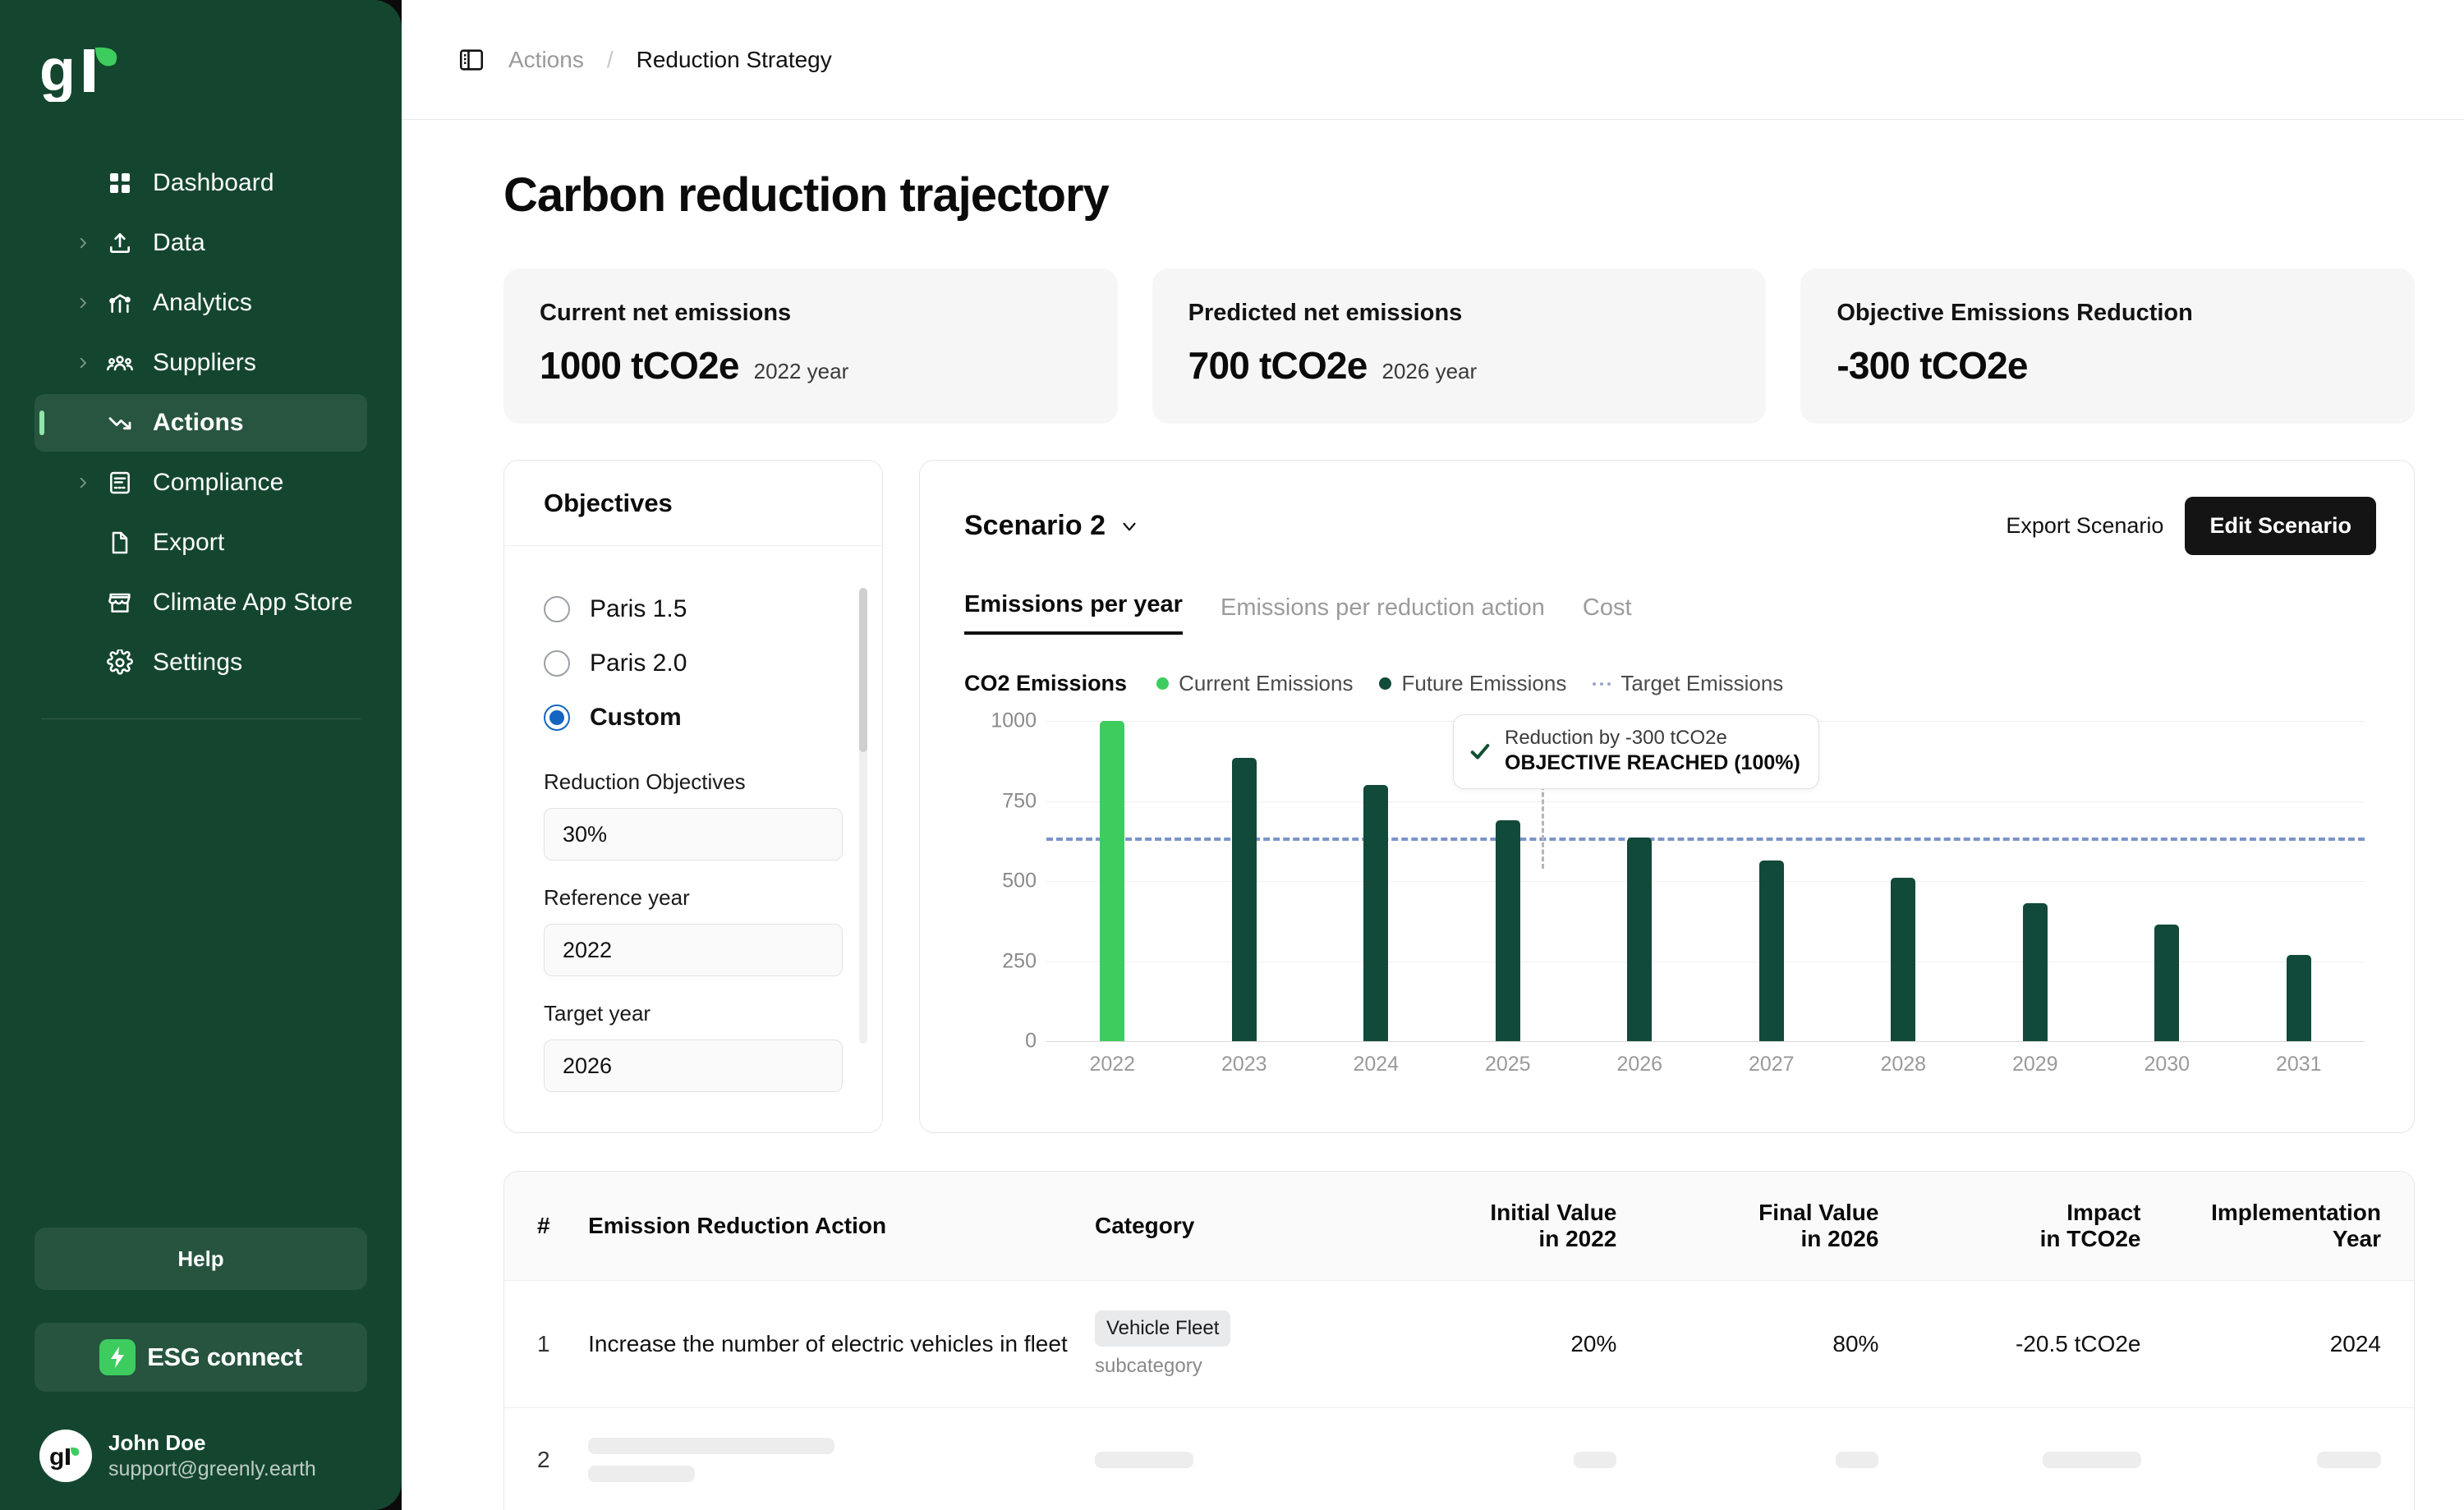 The width and height of the screenshot is (2464, 1510). Describe the element at coordinates (1019, 800) in the screenshot. I see `chart-y-tick-label: 750` at that location.